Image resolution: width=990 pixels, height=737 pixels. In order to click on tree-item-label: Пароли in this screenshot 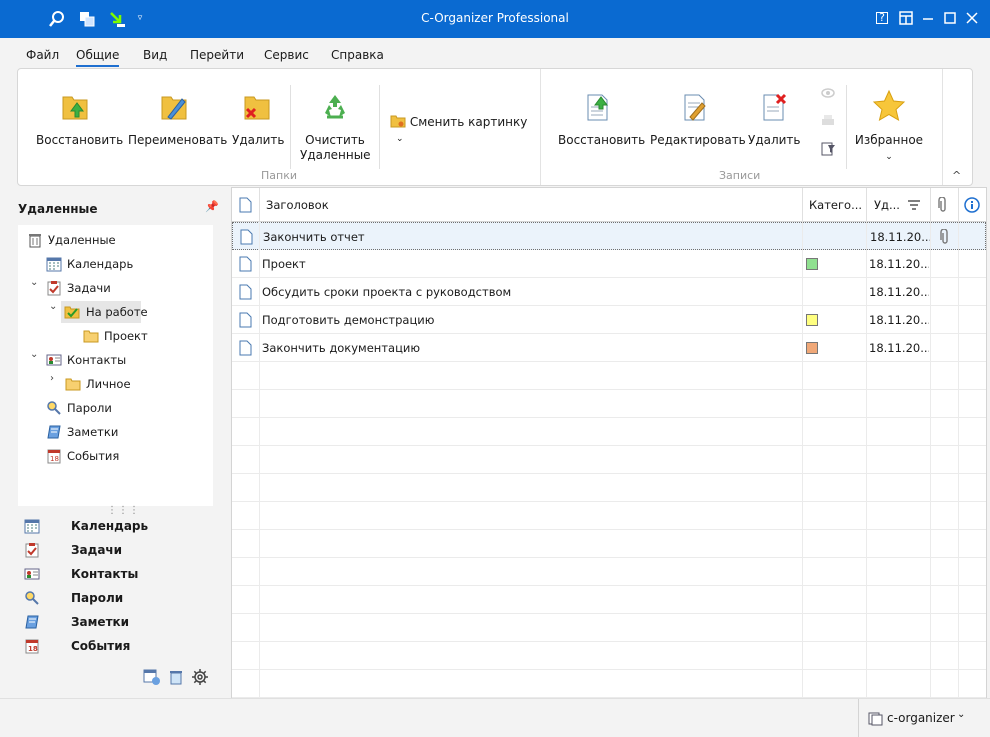, I will do `click(89, 408)`.